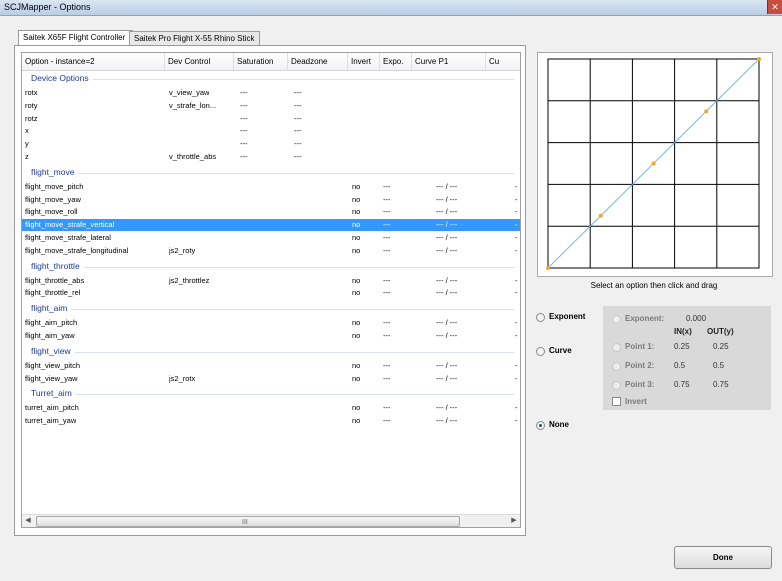 Image resolution: width=782 pixels, height=581 pixels. What do you see at coordinates (514, 521) in the screenshot?
I see `scroll-right-icon: ▶` at bounding box center [514, 521].